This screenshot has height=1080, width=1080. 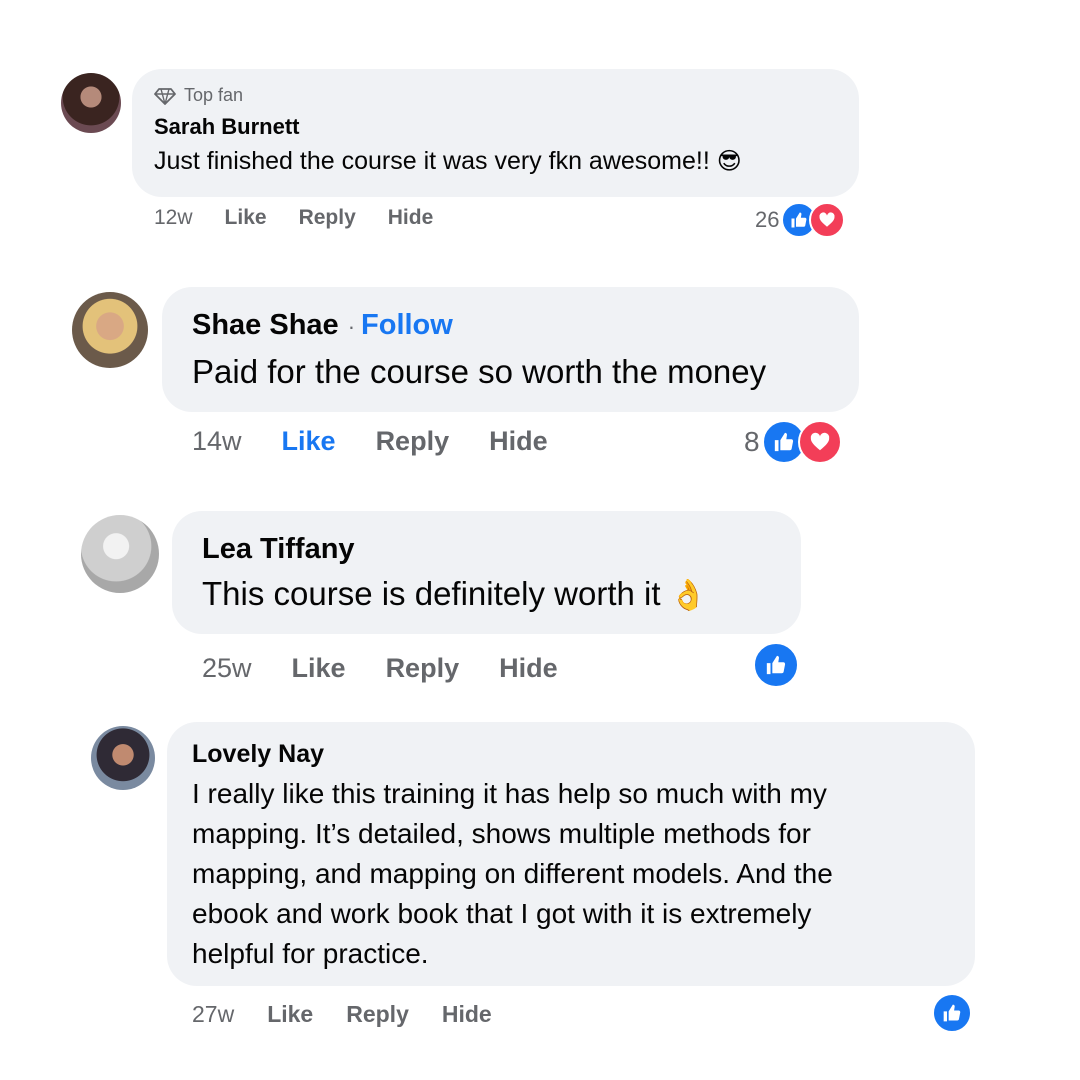 What do you see at coordinates (217, 441) in the screenshot?
I see `timestamp: 14w` at bounding box center [217, 441].